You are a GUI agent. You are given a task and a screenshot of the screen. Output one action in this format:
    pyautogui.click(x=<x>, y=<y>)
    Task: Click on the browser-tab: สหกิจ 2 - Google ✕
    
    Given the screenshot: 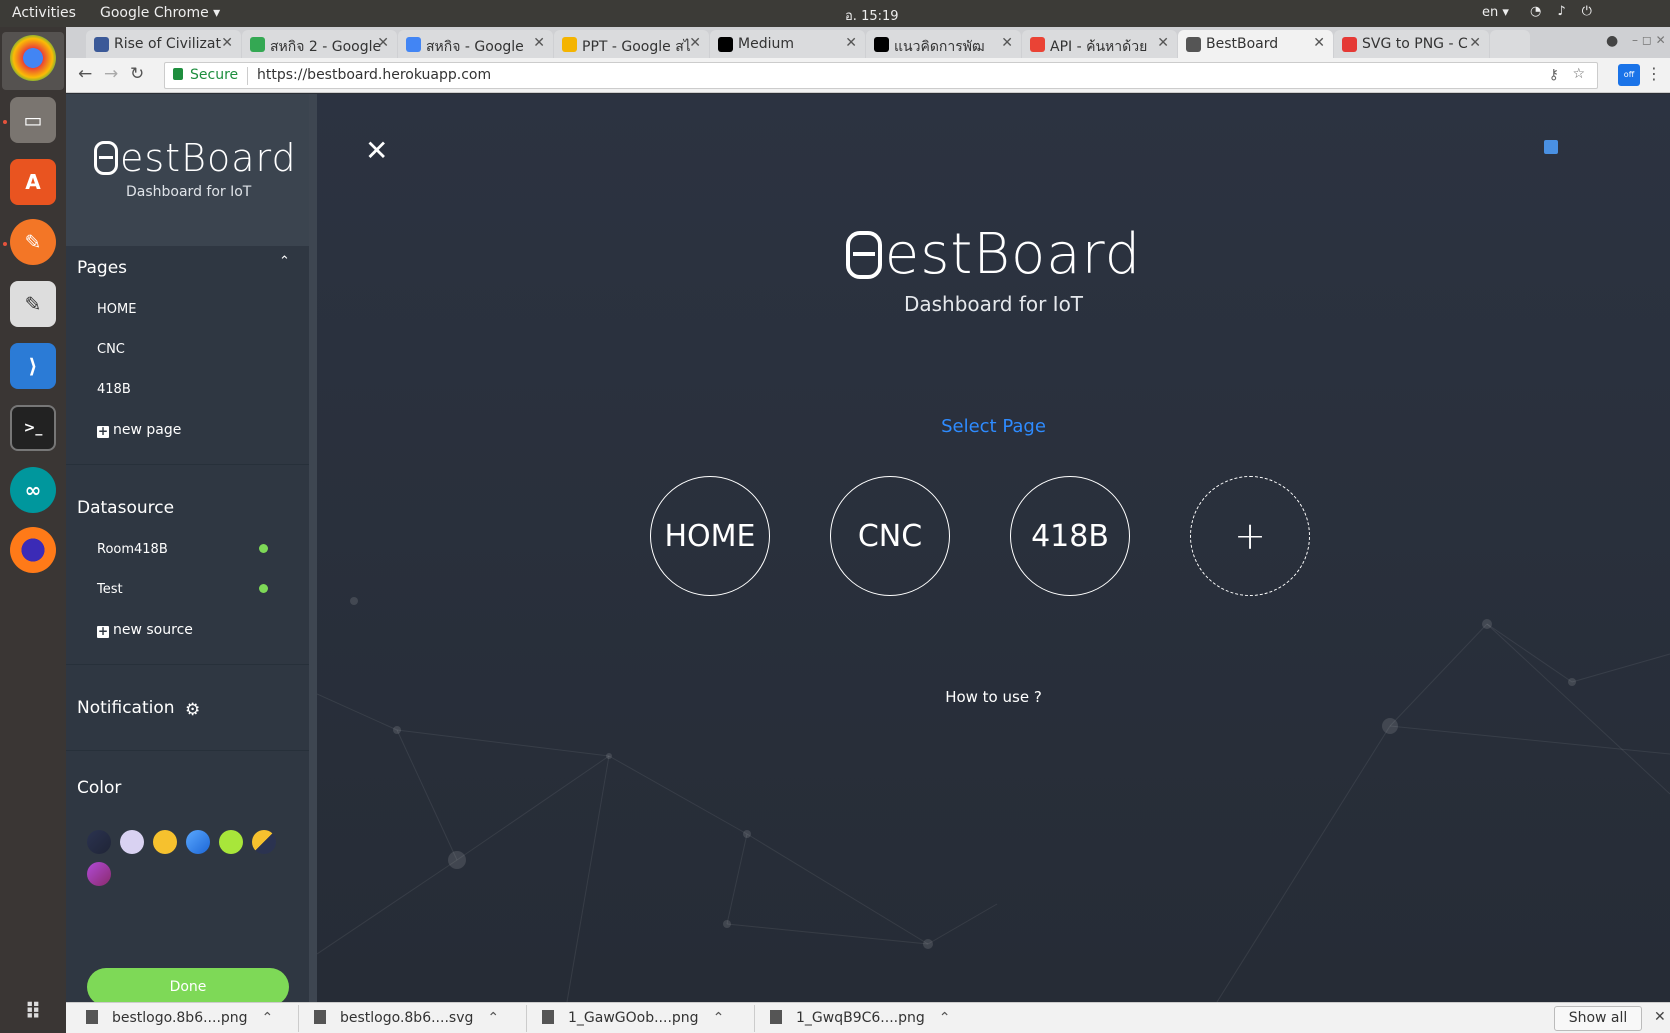 What is the action you would take?
    pyautogui.click(x=319, y=44)
    